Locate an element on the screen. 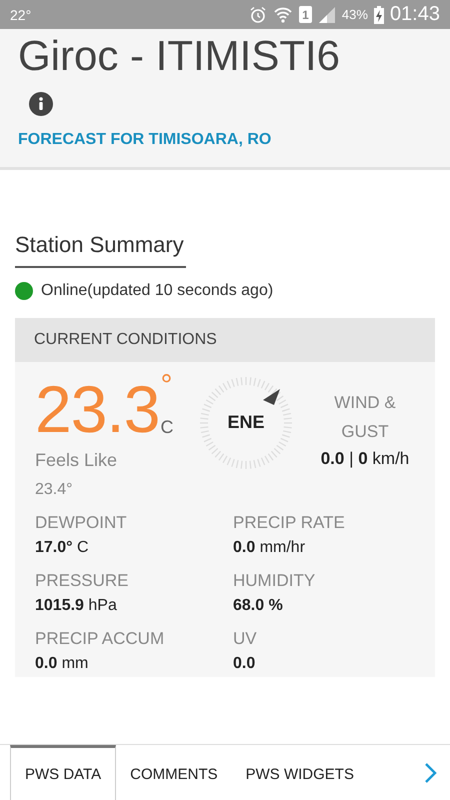  temperature-unit: C is located at coordinates (167, 427).